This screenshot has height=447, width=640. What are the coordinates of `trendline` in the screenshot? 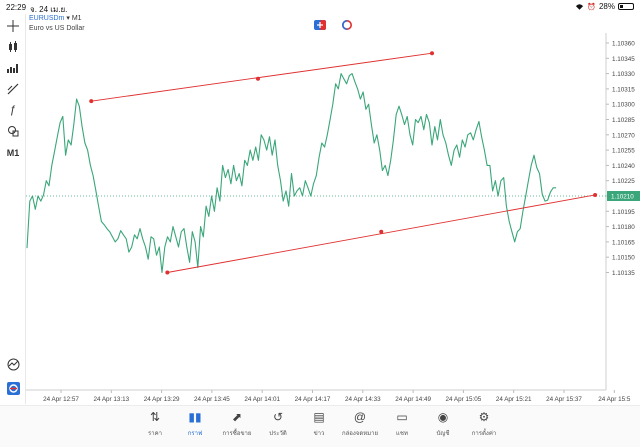 It's located at (381, 233).